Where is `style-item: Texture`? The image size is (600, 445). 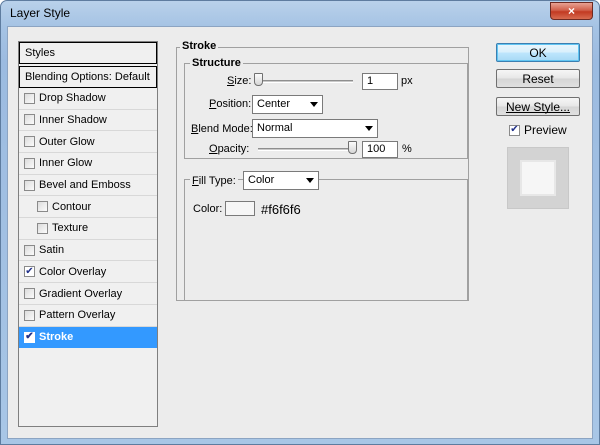
style-item: Texture is located at coordinates (88, 229).